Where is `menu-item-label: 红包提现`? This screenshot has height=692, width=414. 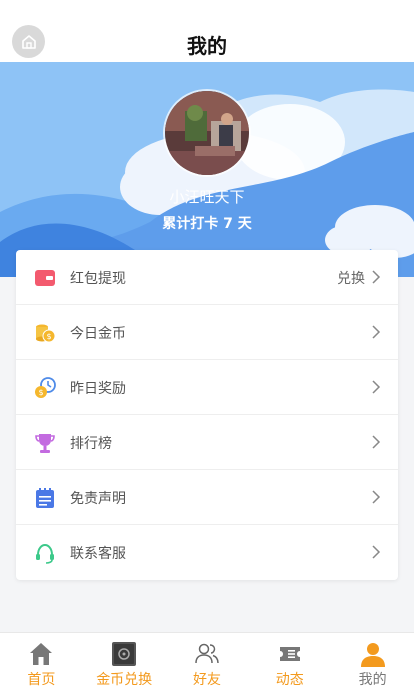
menu-item-label: 红包提现 is located at coordinates (98, 279).